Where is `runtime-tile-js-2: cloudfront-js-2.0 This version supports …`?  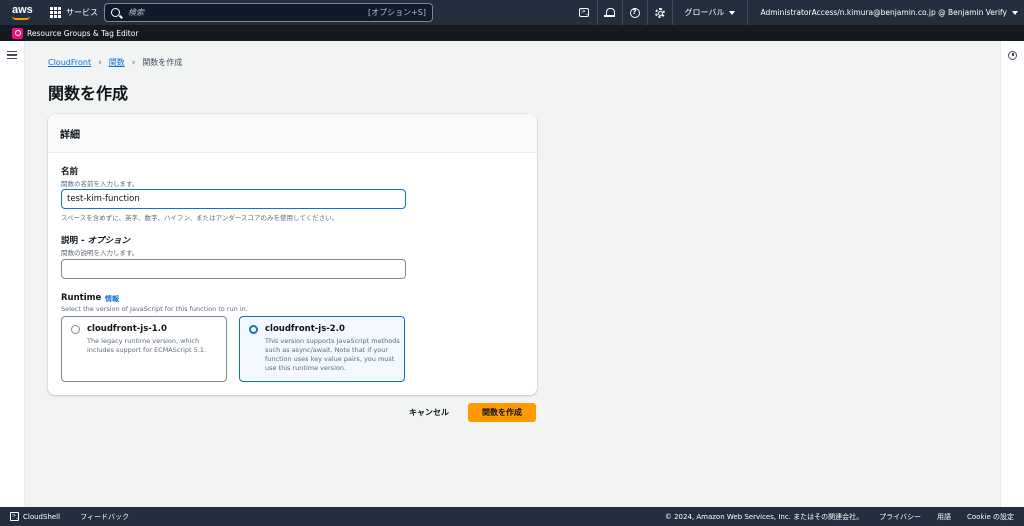
runtime-tile-js-2: cloudfront-js-2.0 This version supports … is located at coordinates (322, 349).